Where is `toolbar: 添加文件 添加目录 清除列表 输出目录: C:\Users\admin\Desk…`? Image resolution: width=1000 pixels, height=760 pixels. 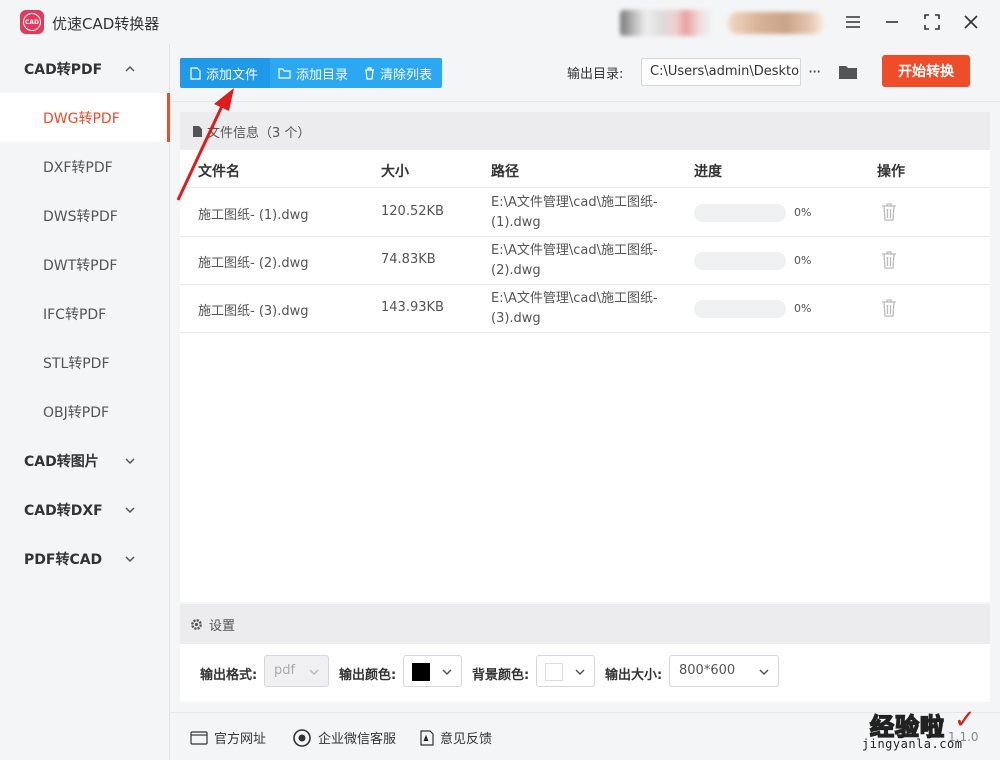 toolbar: 添加文件 添加目录 清除列表 输出目录: C:\Users\admin\Desk… is located at coordinates (585, 73).